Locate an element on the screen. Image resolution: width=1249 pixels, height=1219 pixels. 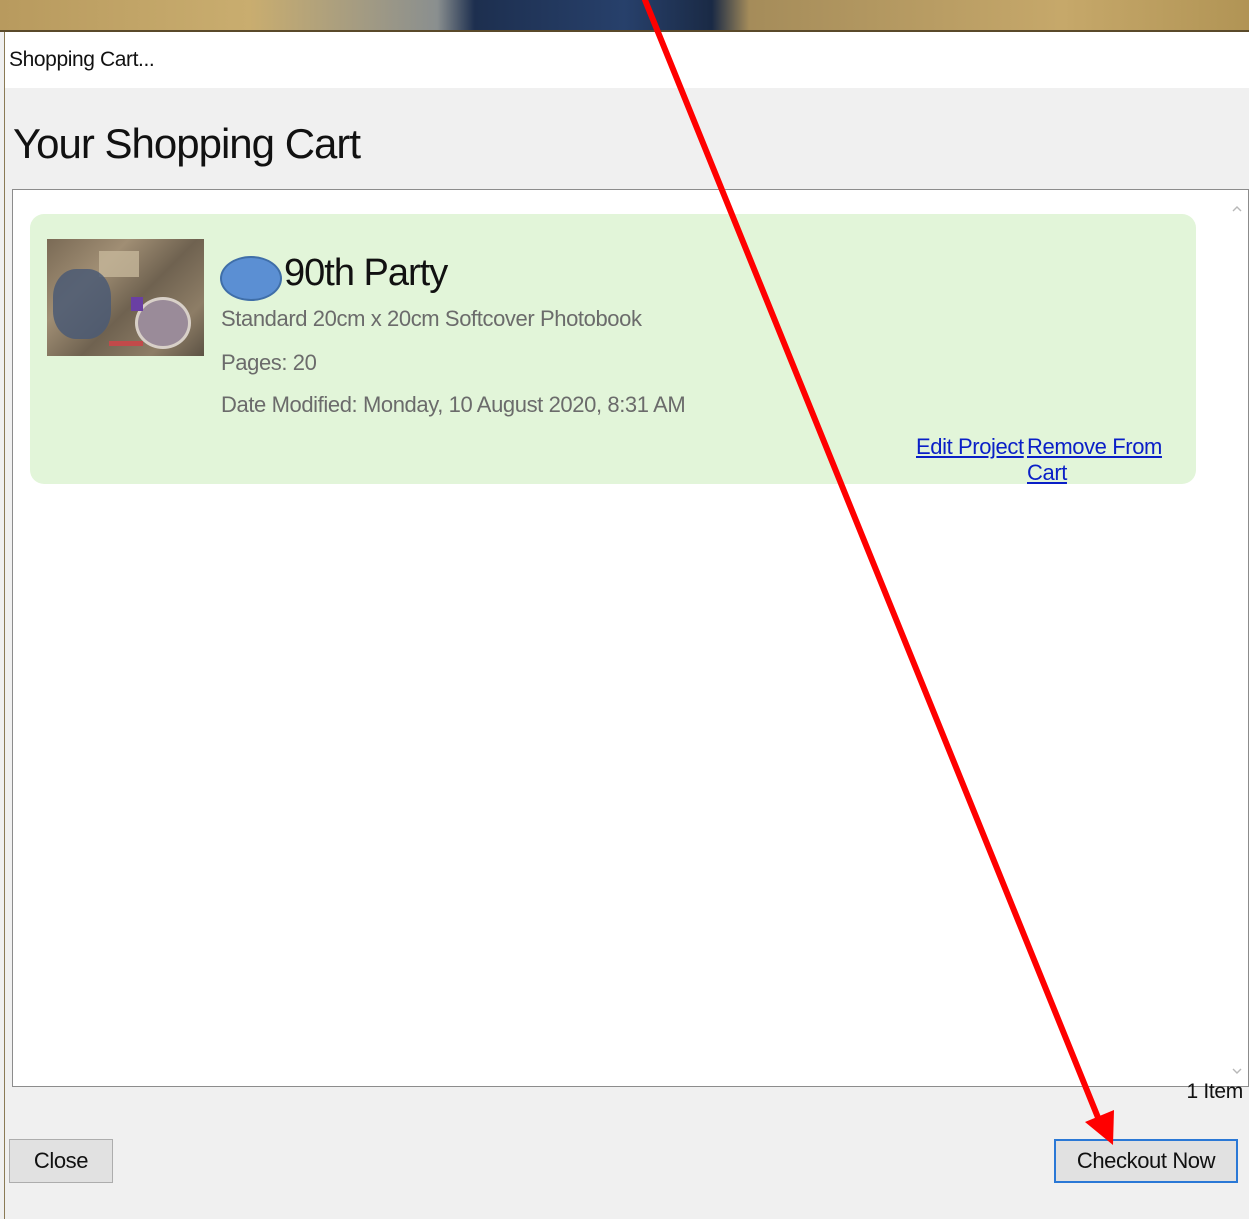
item-description: Standard 20cm x 20cm Softcover Photobook is located at coordinates (431, 318).